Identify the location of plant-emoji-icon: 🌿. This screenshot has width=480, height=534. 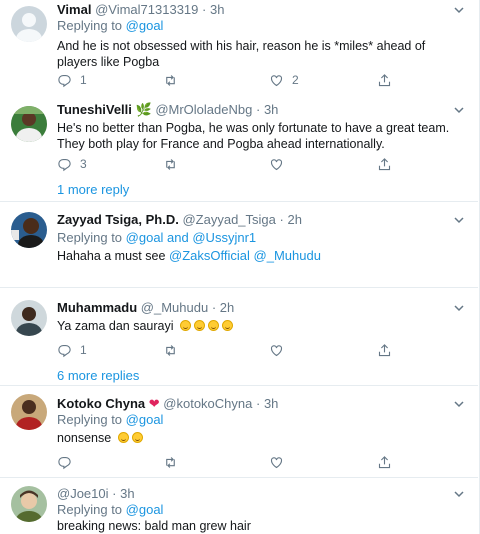
(143, 109).